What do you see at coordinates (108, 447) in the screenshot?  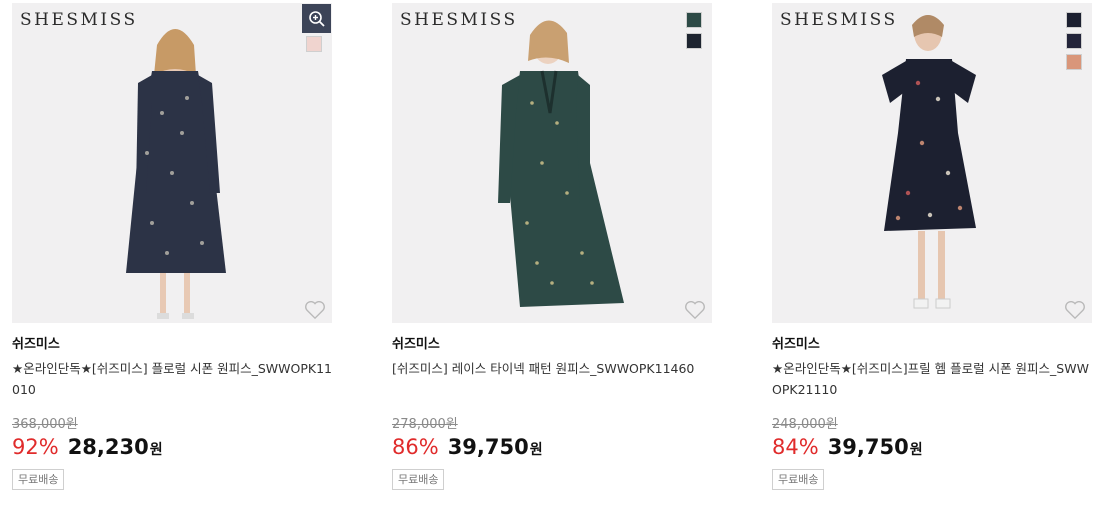 I see `sale-price: 28,230` at bounding box center [108, 447].